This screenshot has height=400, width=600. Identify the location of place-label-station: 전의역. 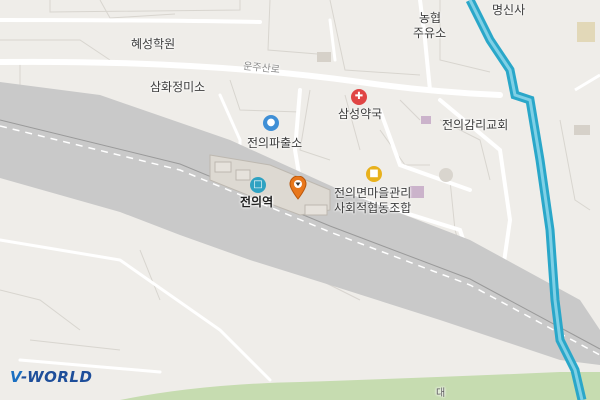
(256, 202).